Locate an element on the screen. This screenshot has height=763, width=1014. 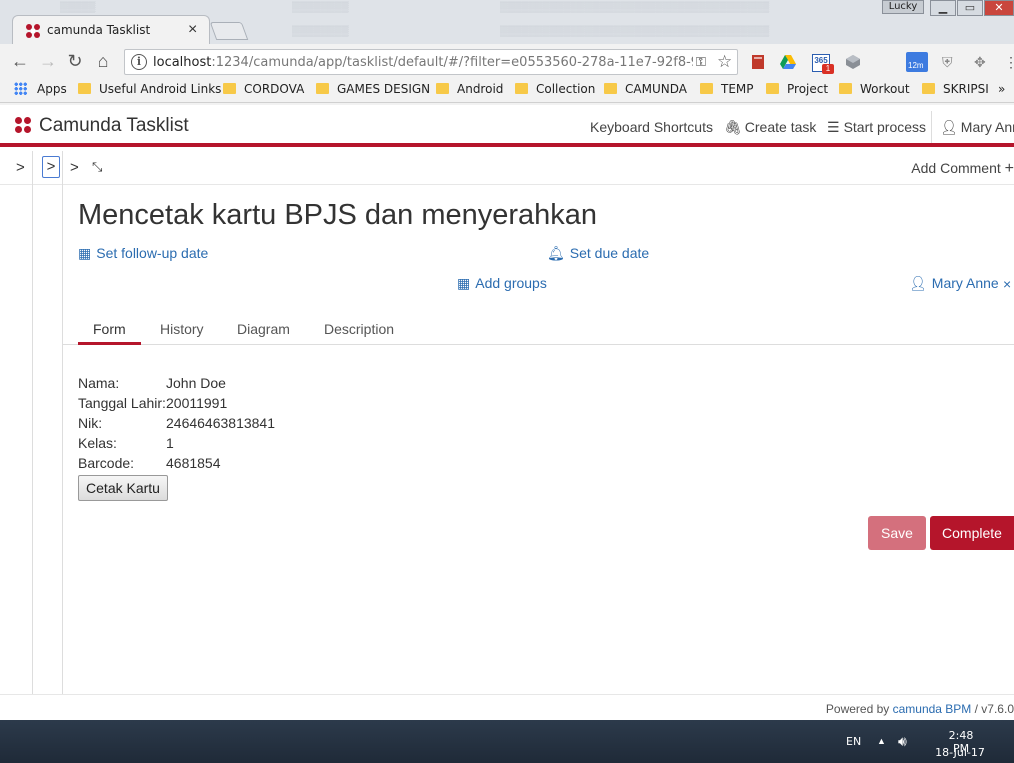
red-book-extension-icon is located at coordinates (758, 62).